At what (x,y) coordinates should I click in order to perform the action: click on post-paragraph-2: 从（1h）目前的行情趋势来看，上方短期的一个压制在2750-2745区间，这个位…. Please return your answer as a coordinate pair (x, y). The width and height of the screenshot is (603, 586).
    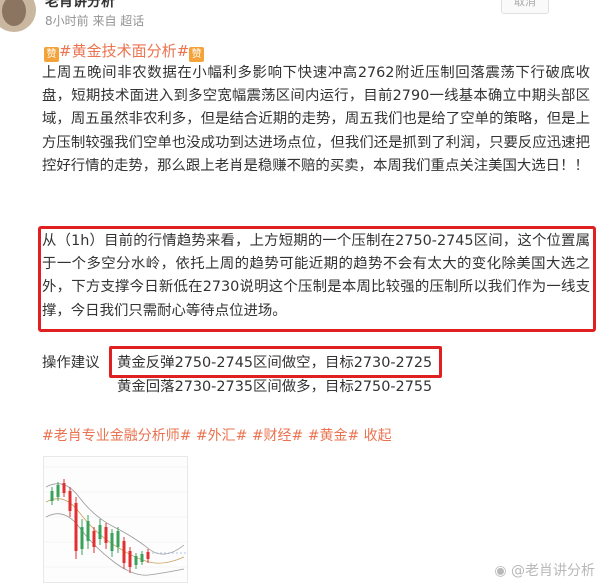
    Looking at the image, I should click on (316, 276).